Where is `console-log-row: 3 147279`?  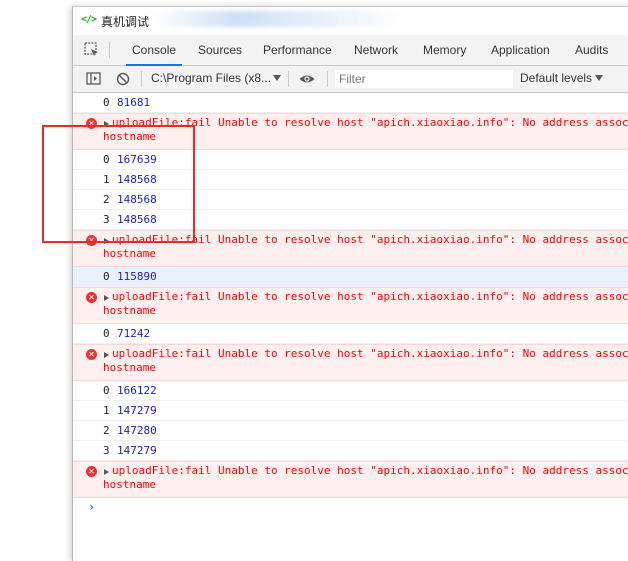 console-log-row: 3 147279 is located at coordinates (350, 451).